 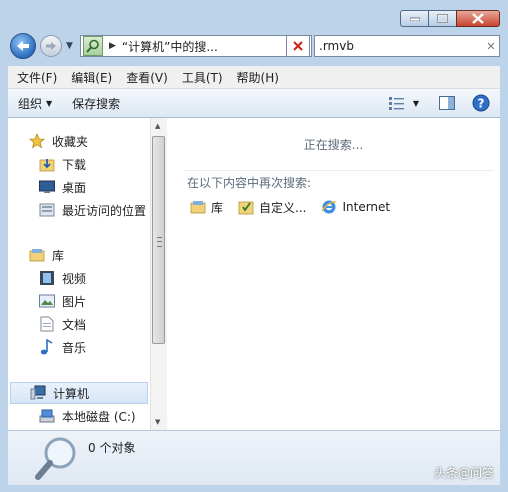 I want to click on nav-desktop-label: 桌面, so click(x=74, y=187).